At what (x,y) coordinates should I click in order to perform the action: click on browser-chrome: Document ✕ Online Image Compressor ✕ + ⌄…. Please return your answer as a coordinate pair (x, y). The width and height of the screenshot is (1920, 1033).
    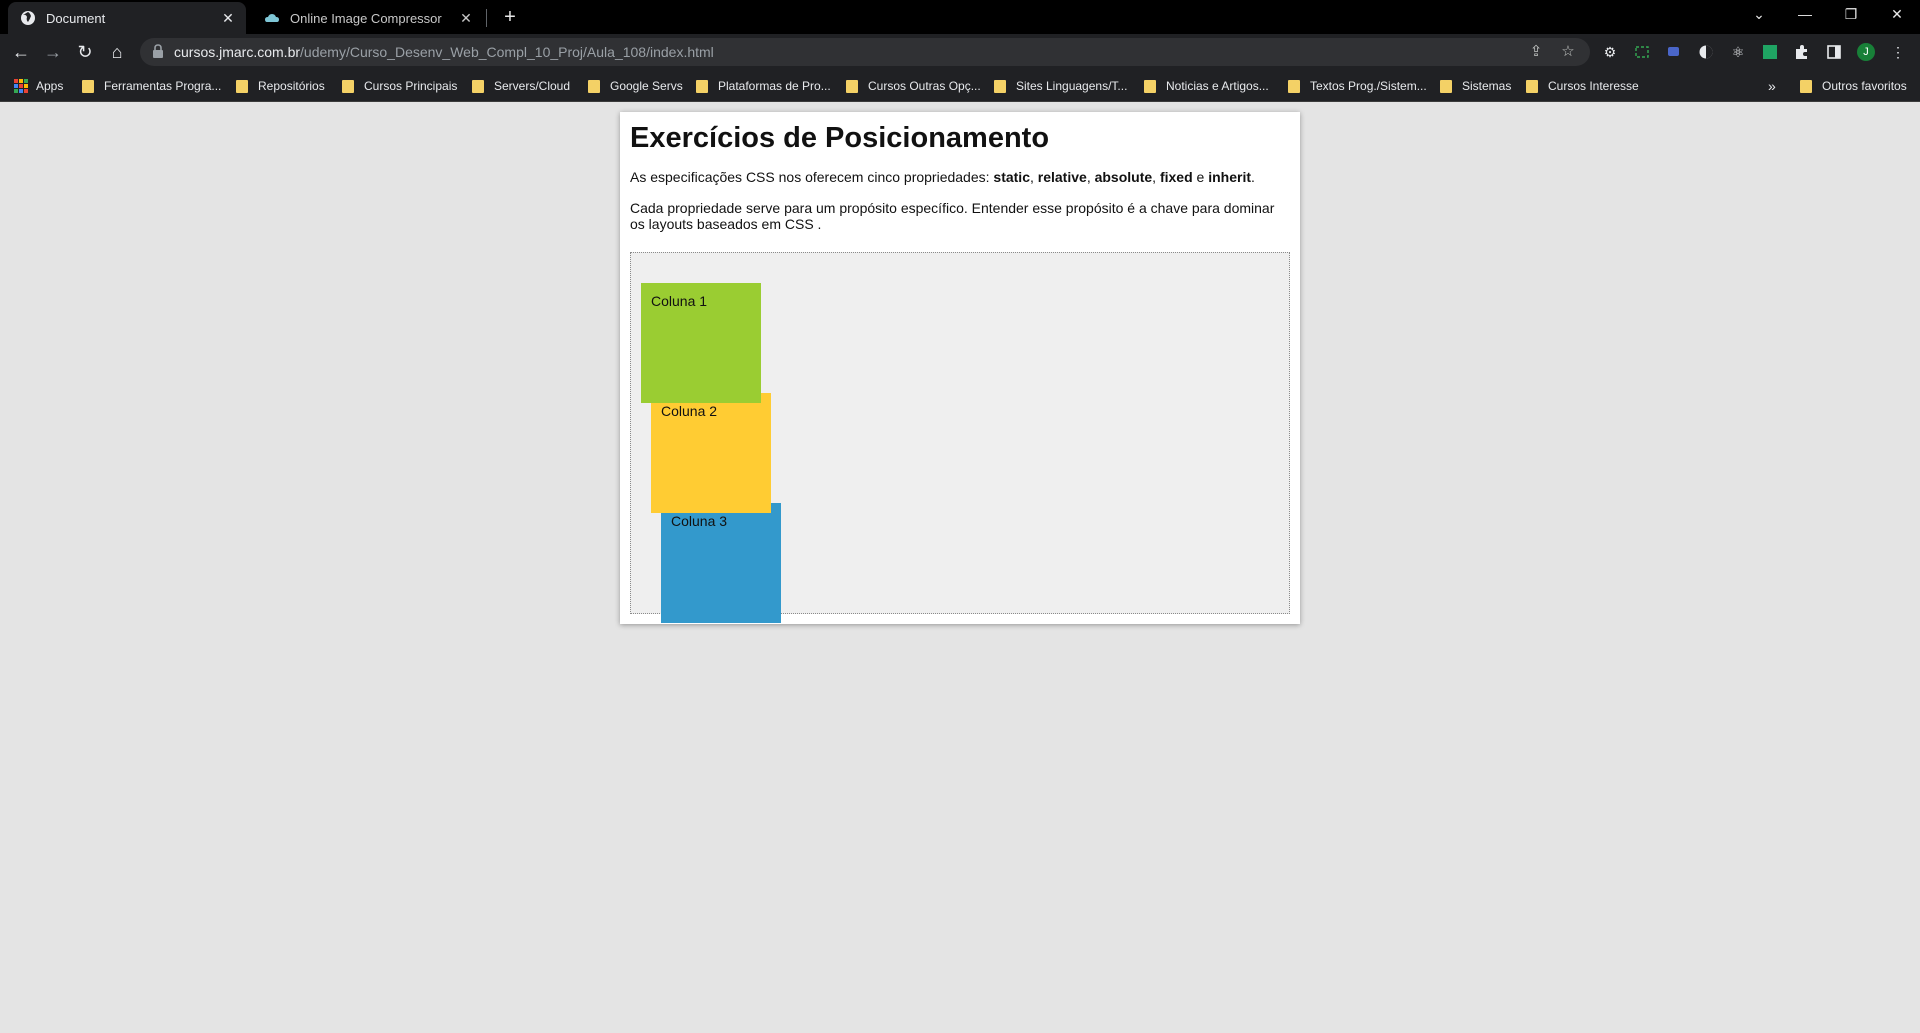
    Looking at the image, I should click on (960, 51).